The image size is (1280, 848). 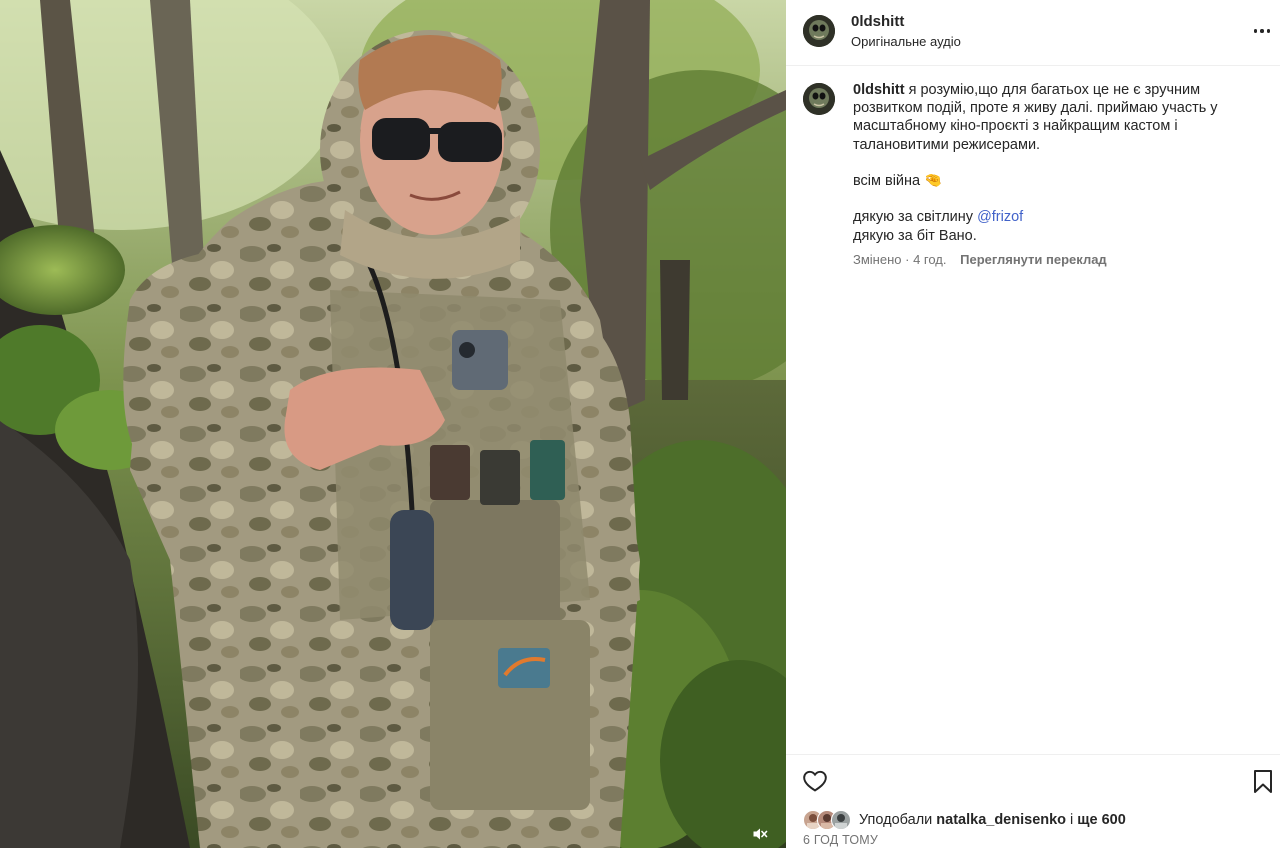 I want to click on author-username: 0ldshitt, so click(x=877, y=21).